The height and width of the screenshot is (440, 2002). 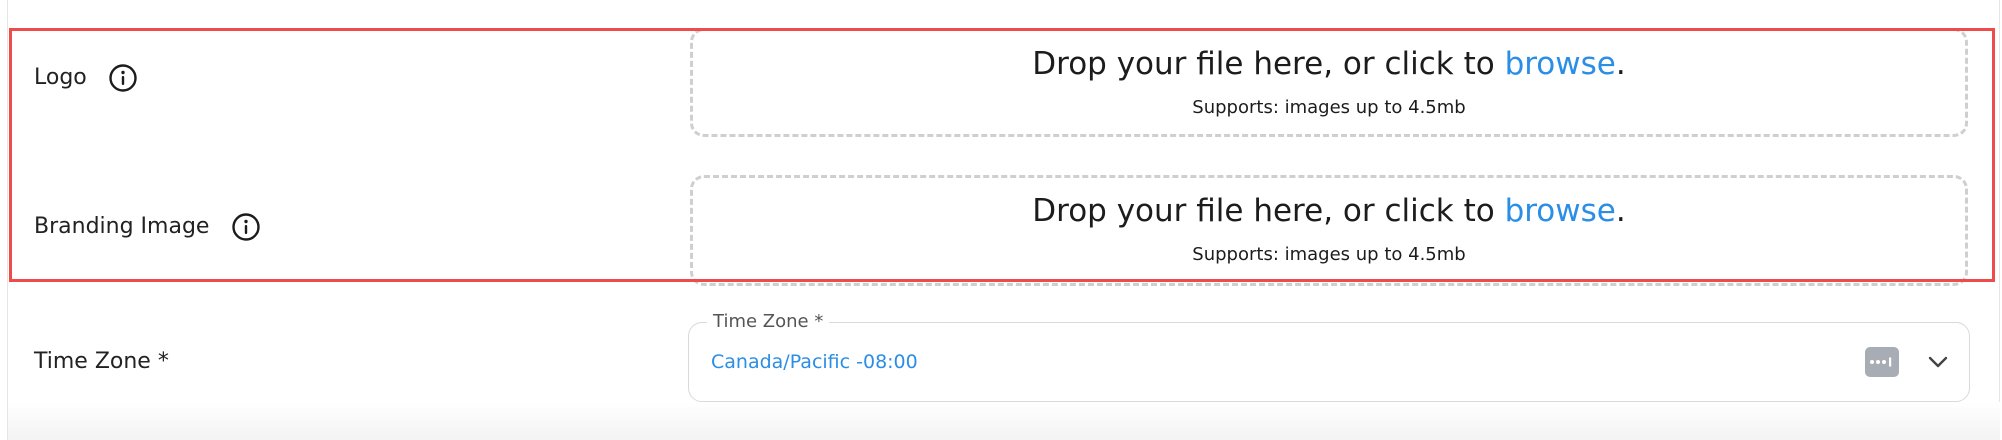 I want to click on logo-row-label: Logo, so click(x=86, y=78).